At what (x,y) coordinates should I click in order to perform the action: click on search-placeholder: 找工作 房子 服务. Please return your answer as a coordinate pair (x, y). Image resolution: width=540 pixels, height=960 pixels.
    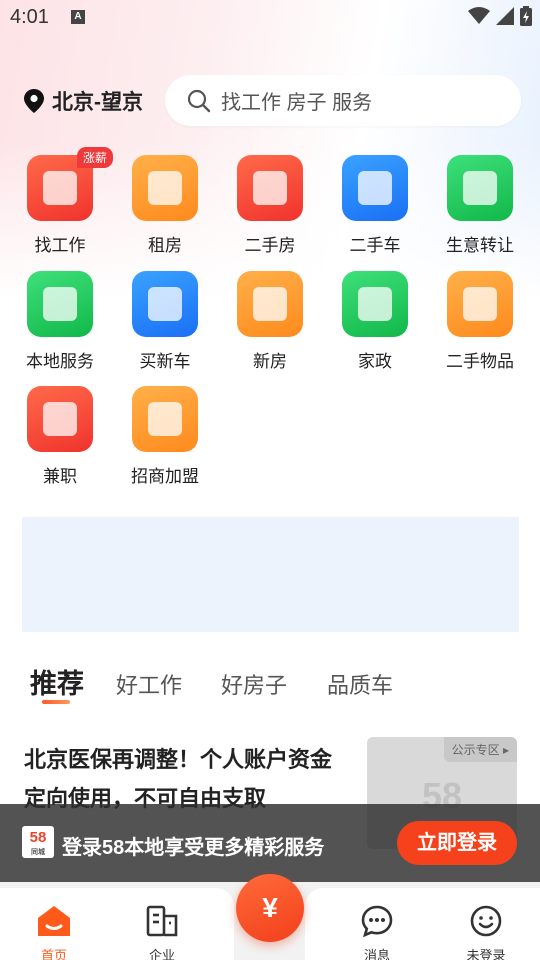
    Looking at the image, I should click on (297, 103).